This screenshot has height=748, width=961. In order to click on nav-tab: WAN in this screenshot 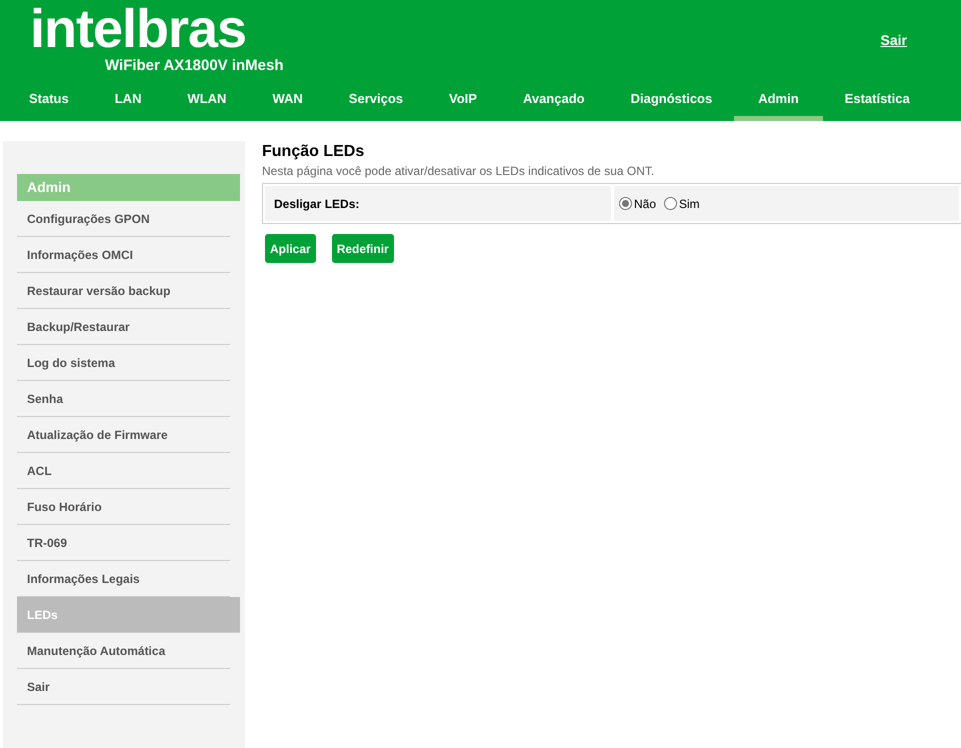, I will do `click(287, 100)`.